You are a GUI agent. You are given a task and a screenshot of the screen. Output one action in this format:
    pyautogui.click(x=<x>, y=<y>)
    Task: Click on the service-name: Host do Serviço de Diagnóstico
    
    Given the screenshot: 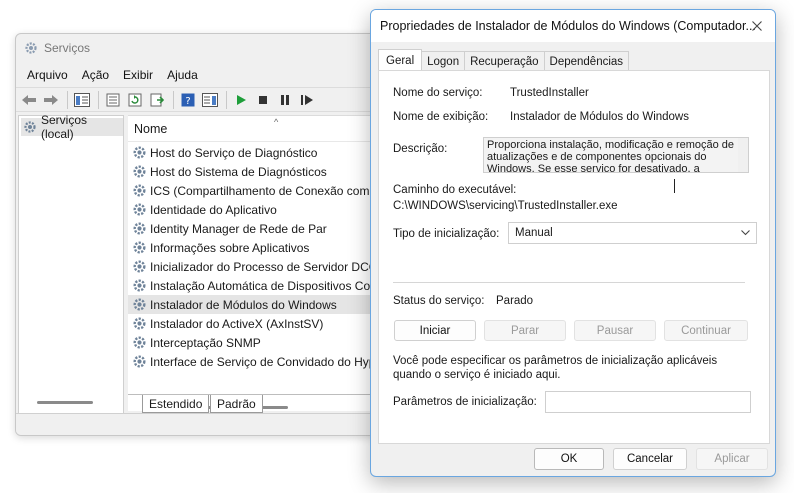 What is the action you would take?
    pyautogui.click(x=234, y=152)
    